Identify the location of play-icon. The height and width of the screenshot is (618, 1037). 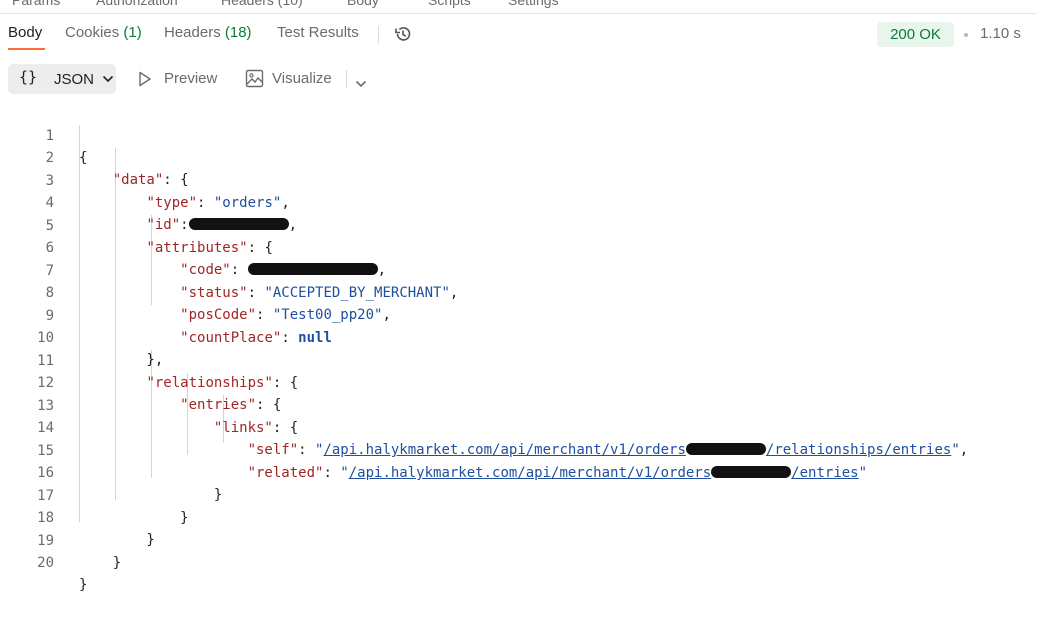
(145, 81).